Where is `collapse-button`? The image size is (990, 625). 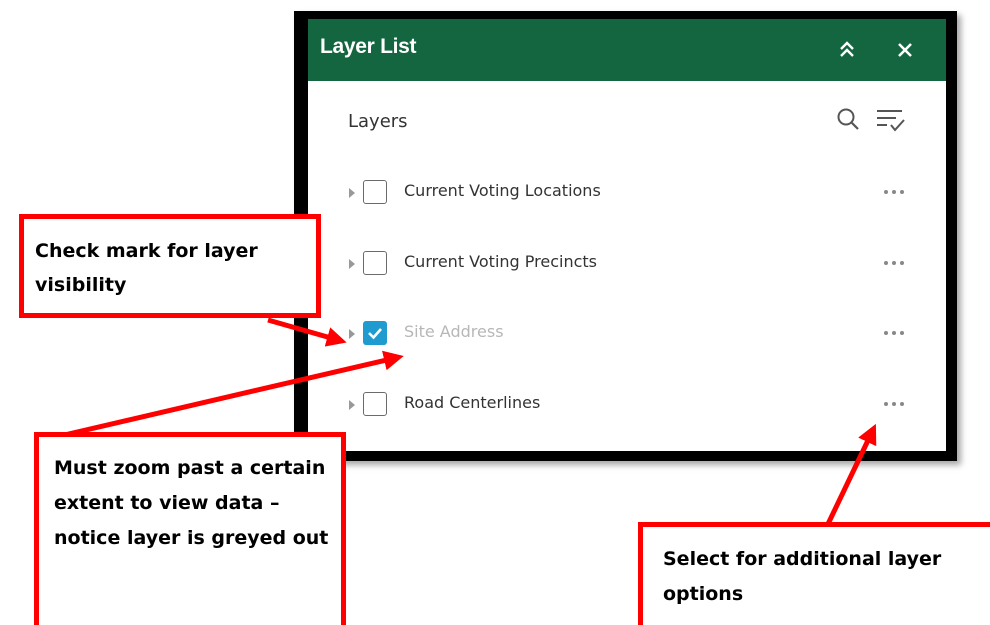
collapse-button is located at coordinates (847, 50).